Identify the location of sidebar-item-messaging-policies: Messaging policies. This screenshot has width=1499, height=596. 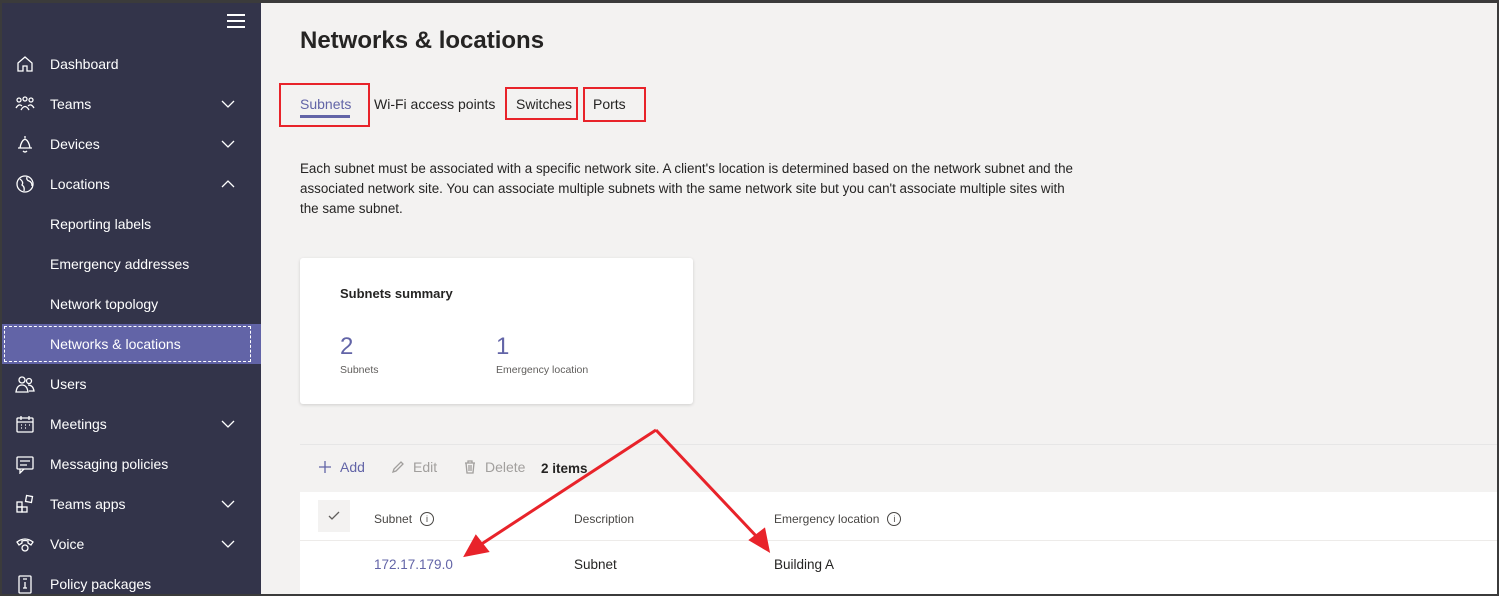
(130, 464).